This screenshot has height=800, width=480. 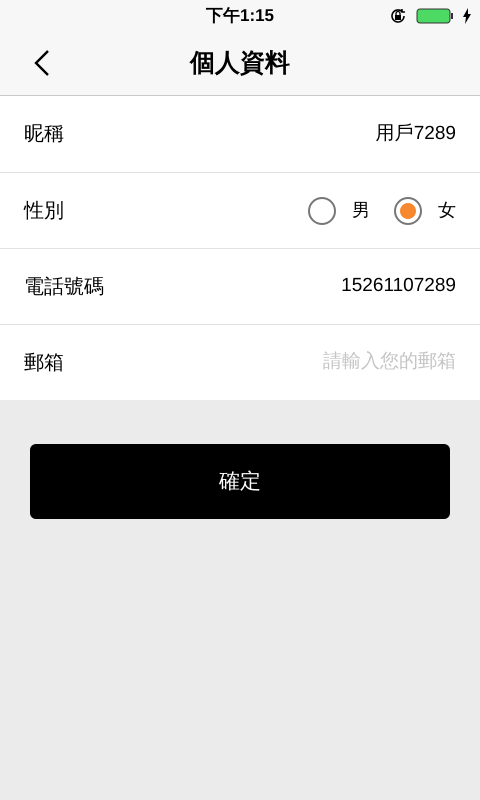 I want to click on gender-radio: 男, so click(x=339, y=210).